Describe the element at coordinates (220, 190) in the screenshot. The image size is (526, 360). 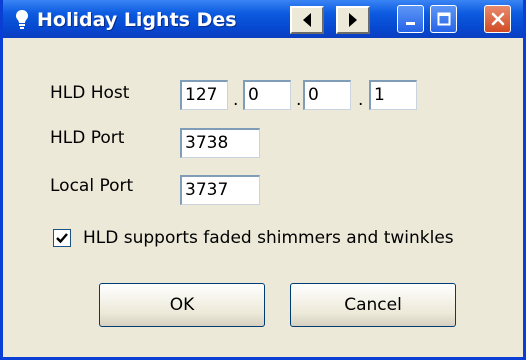
I see `local-port-field: 3737` at that location.